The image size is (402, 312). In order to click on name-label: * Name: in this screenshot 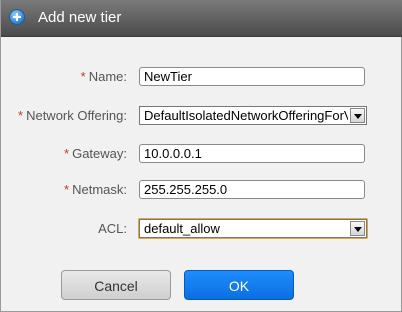, I will do `click(104, 76)`.